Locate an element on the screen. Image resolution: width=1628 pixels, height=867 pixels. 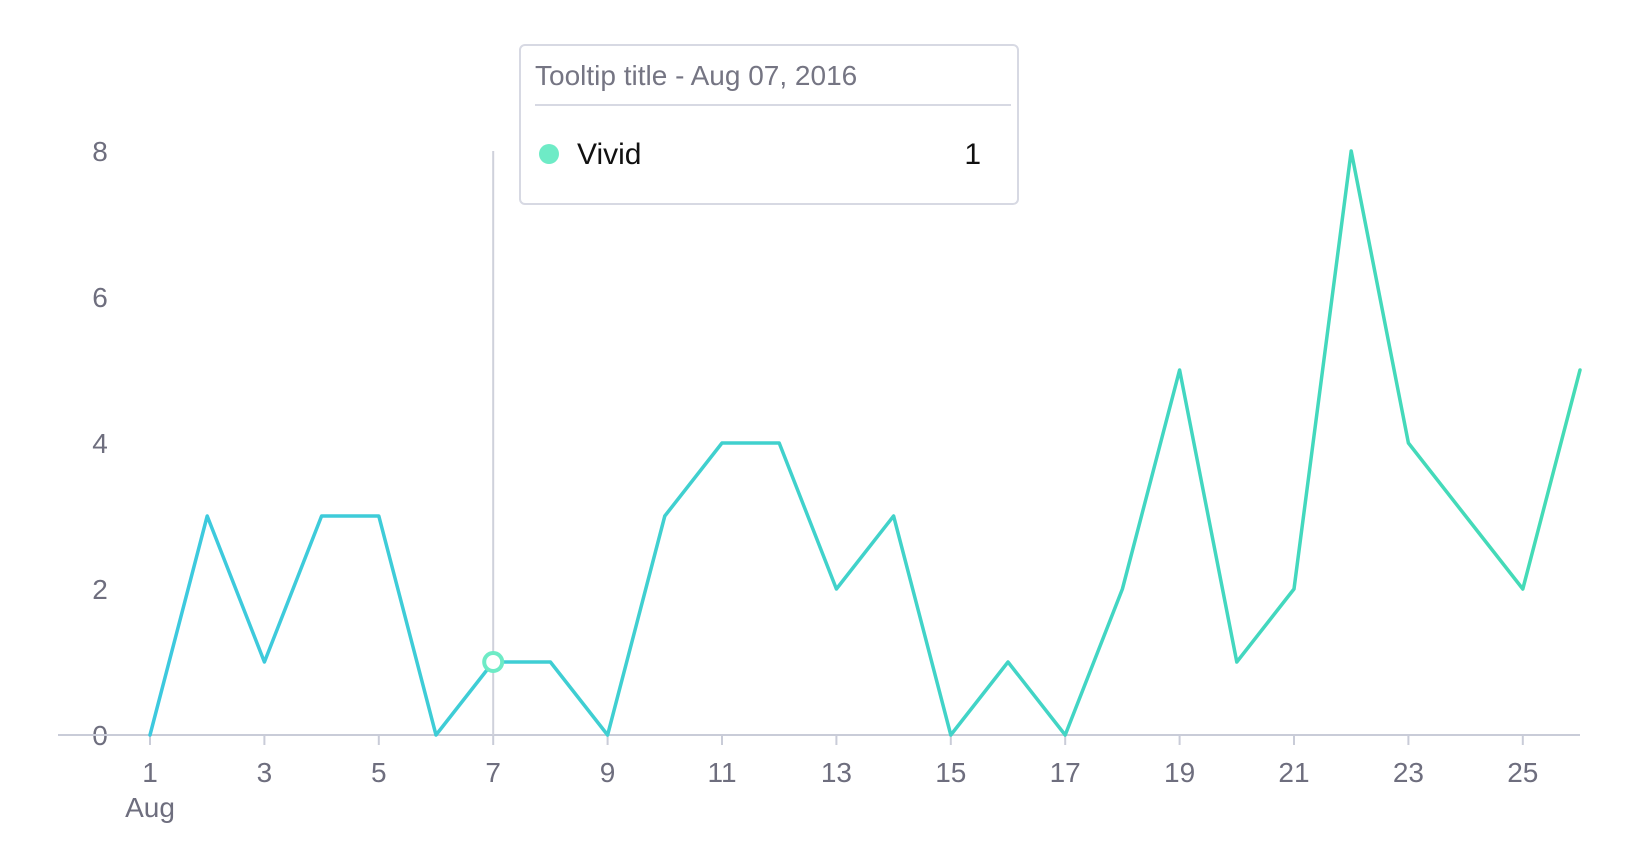
tooltip-series-value: 1 is located at coordinates (972, 154).